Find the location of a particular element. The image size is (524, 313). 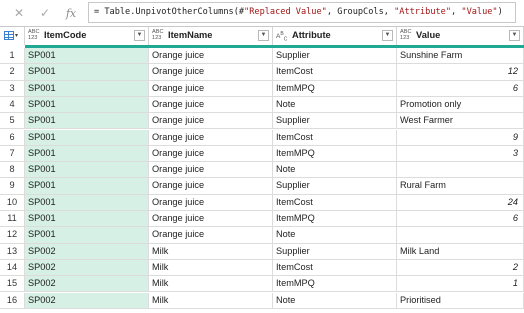

fx-icon: fx is located at coordinates (71, 13).